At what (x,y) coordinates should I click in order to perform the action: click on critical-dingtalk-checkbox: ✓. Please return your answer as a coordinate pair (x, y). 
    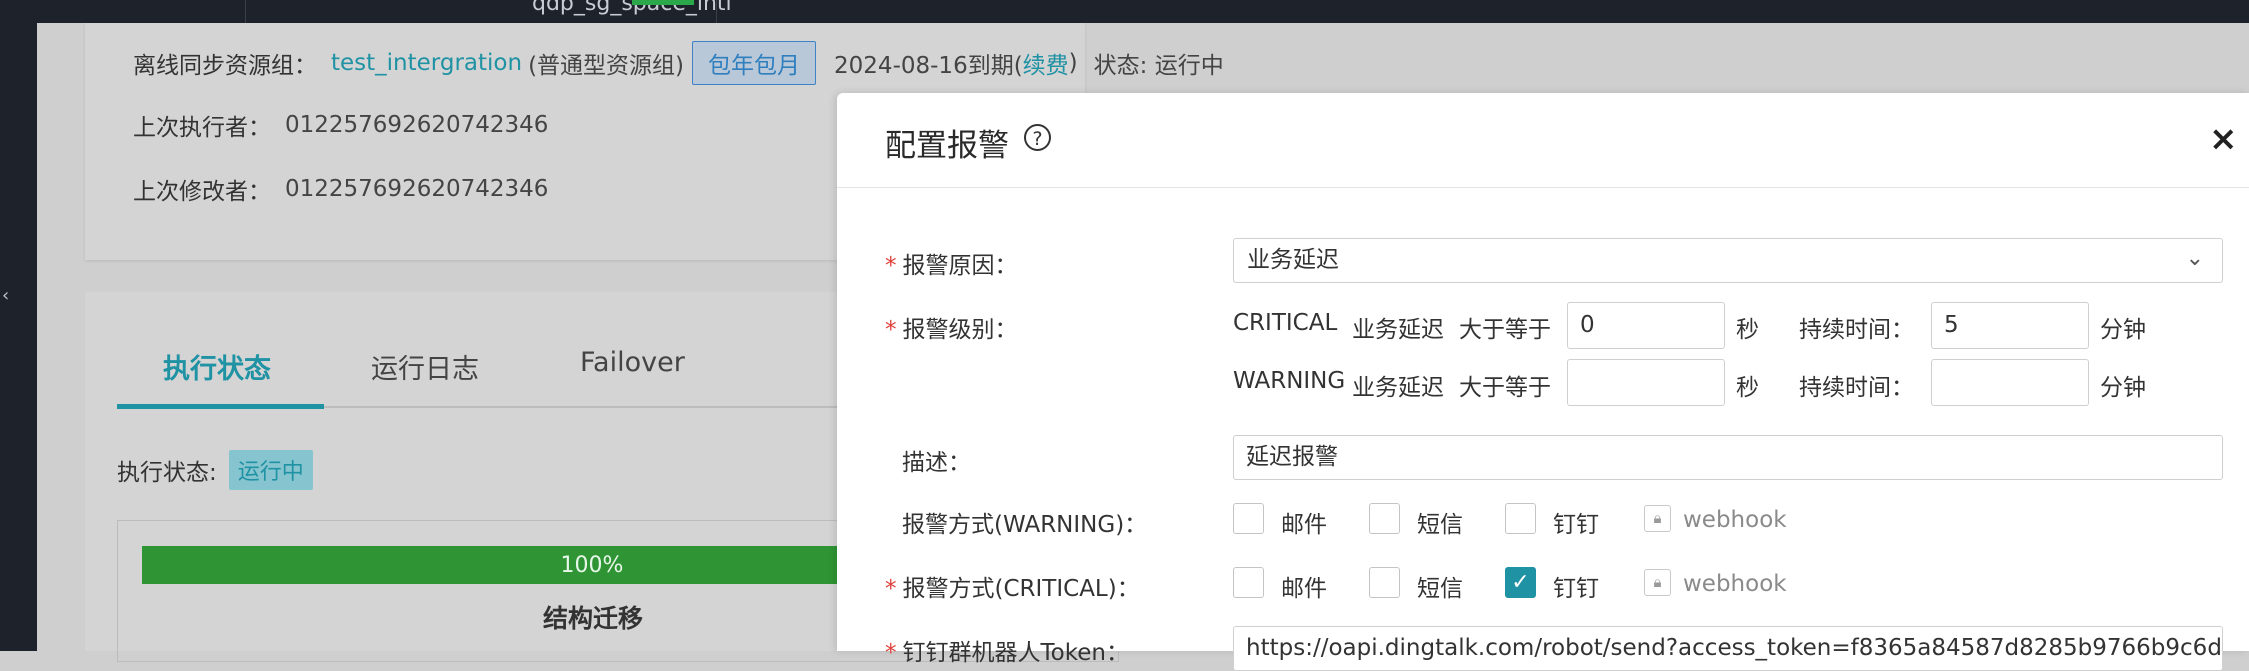
    Looking at the image, I should click on (1520, 582).